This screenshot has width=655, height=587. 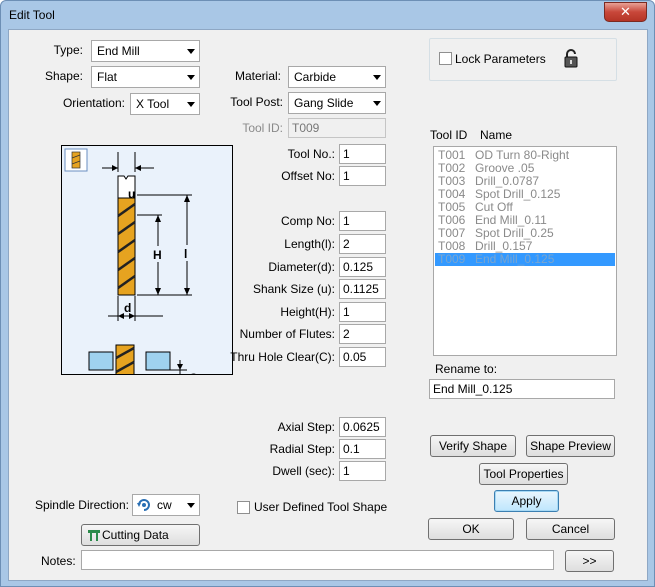 What do you see at coordinates (157, 255) in the screenshot?
I see `dim-h-label: H` at bounding box center [157, 255].